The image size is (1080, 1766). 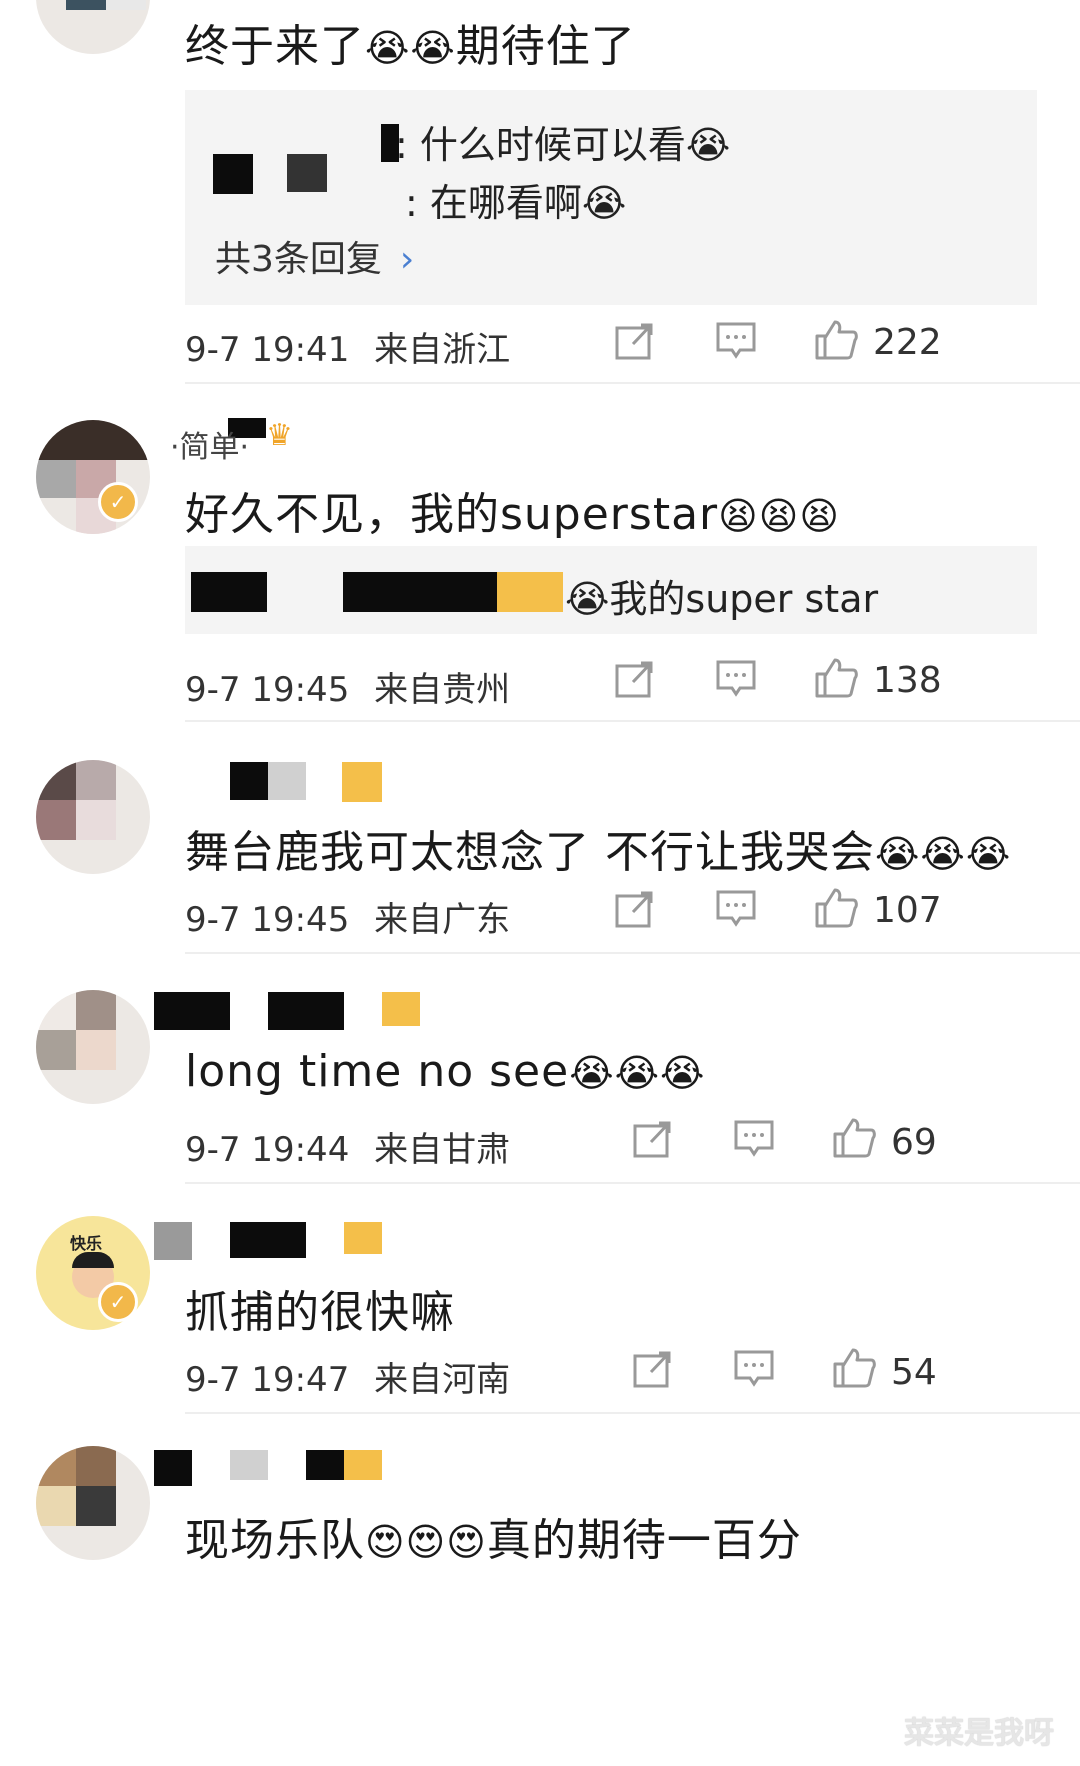 What do you see at coordinates (442, 690) in the screenshot?
I see `location: 来自贵州` at bounding box center [442, 690].